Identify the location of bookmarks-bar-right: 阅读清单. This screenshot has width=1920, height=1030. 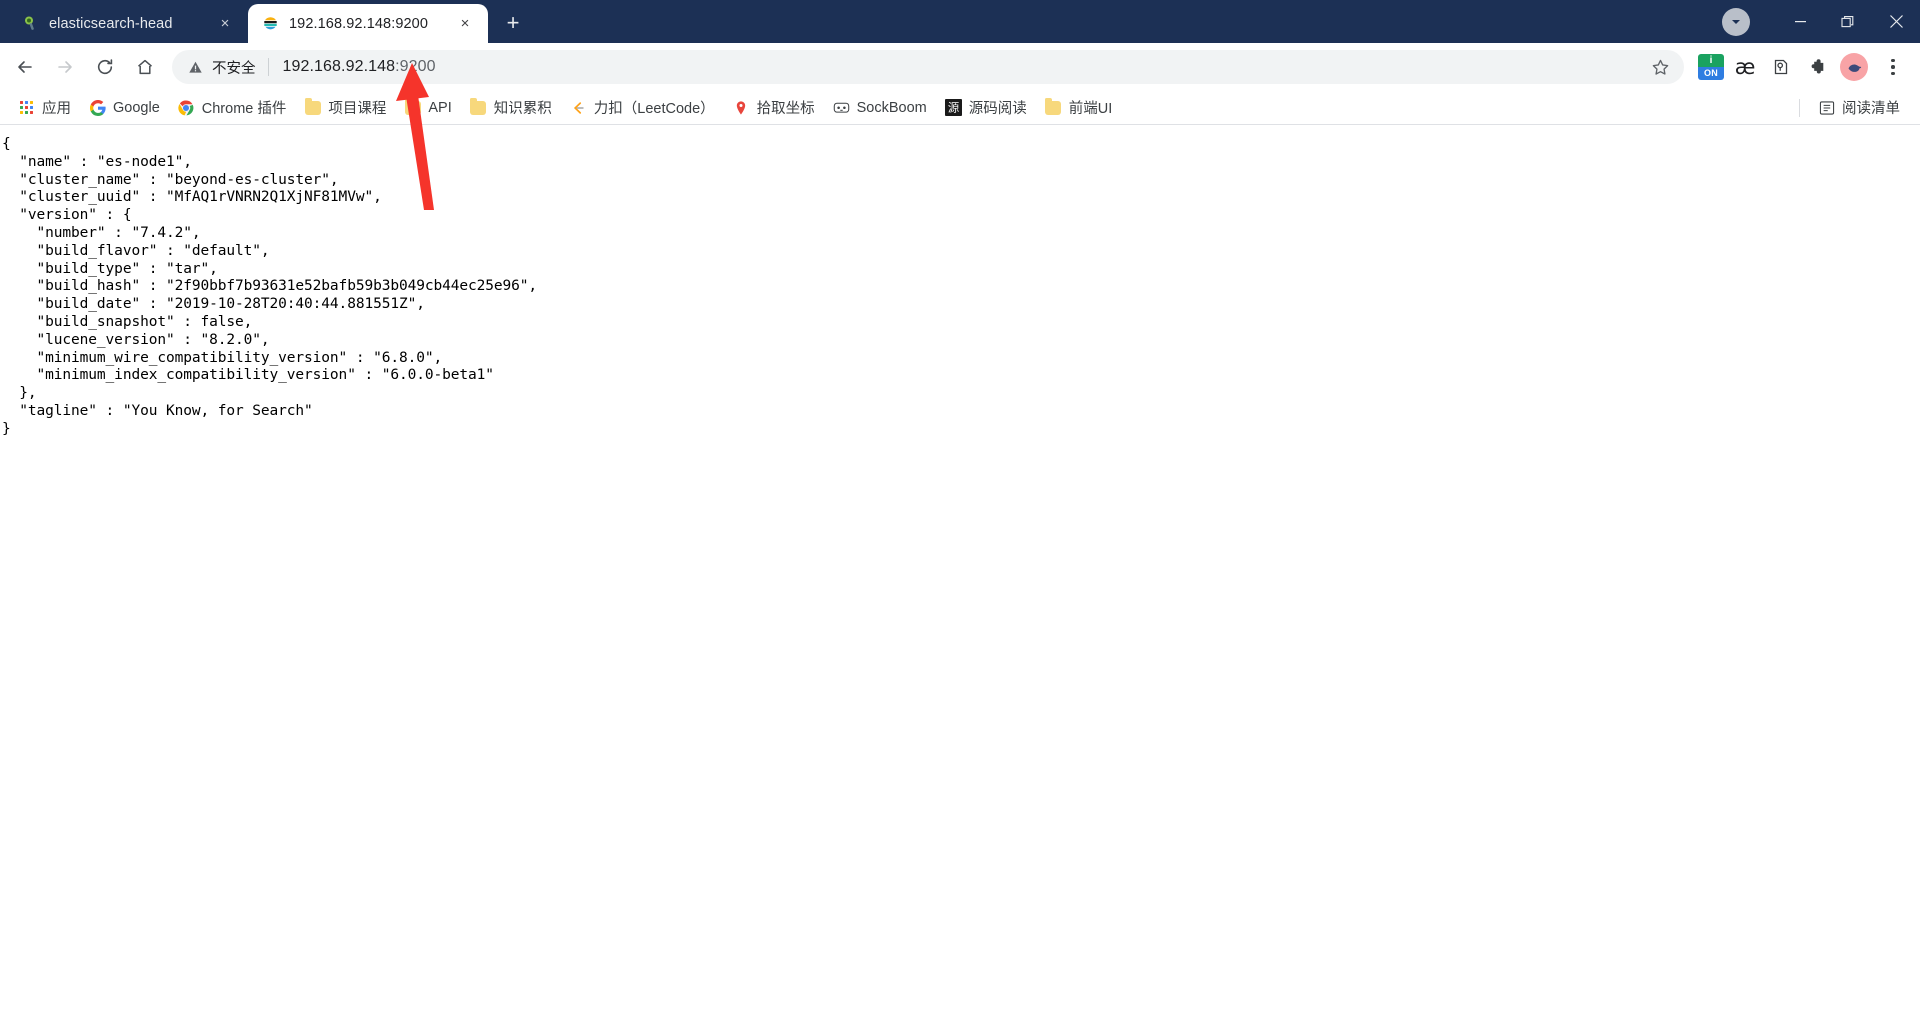
(1853, 107).